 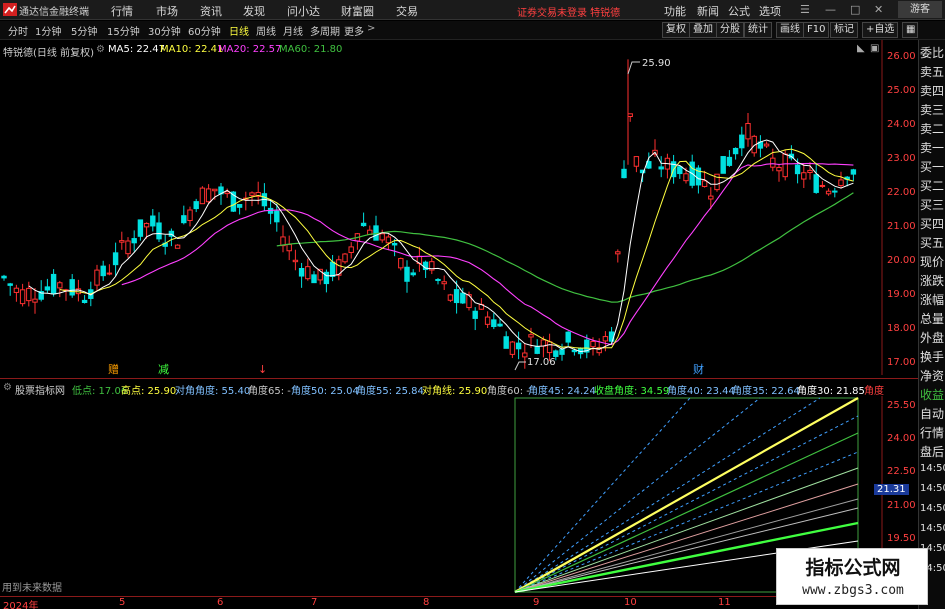 I want to click on login-notice: 证券交易未登录 特锐德, so click(x=568, y=11).